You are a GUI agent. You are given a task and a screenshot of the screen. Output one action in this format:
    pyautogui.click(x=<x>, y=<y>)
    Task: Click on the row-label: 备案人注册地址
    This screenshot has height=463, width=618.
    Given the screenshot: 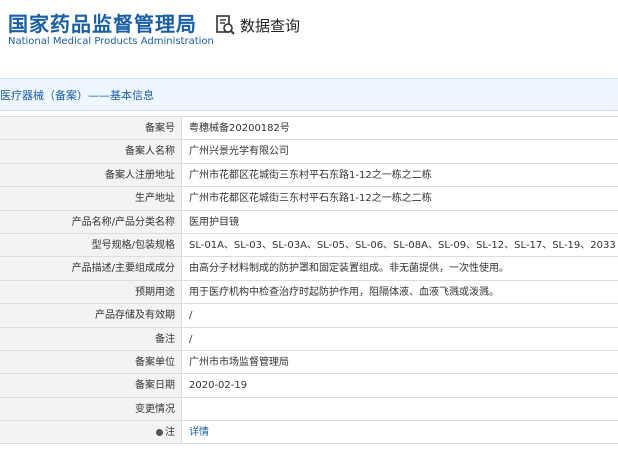 What is the action you would take?
    pyautogui.click(x=91, y=175)
    